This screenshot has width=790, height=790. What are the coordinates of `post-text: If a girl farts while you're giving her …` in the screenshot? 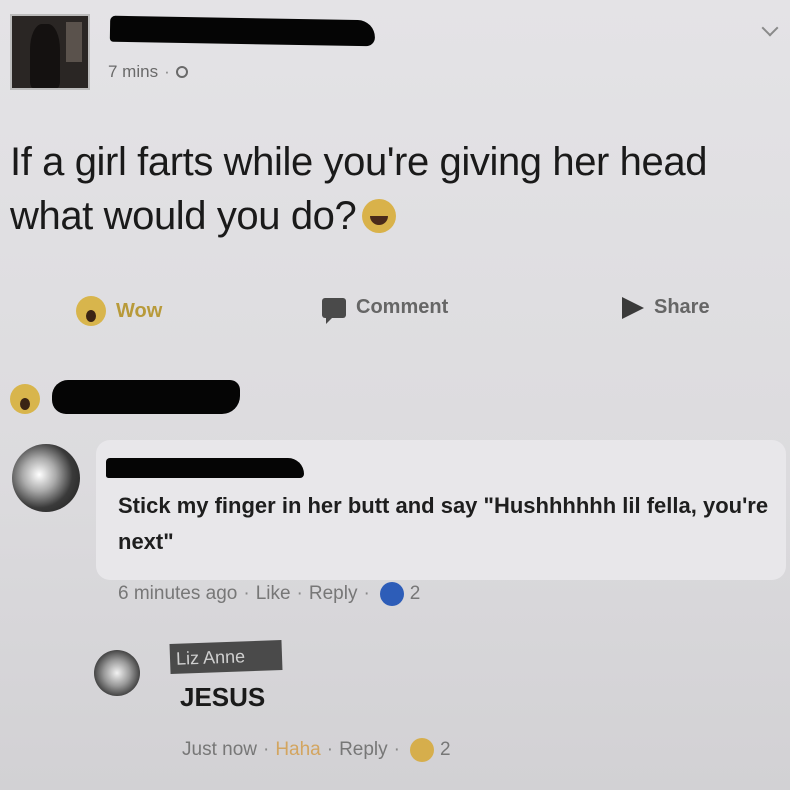 It's located at (390, 189).